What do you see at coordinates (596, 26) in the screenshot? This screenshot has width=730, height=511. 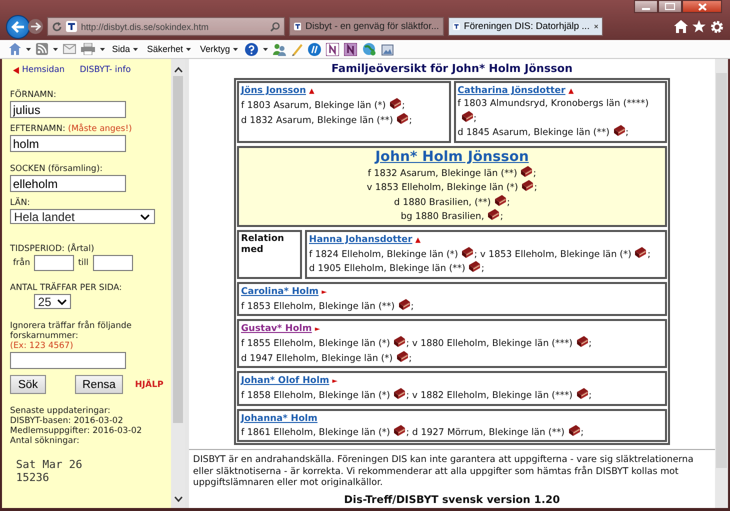 I see `close-icon` at bounding box center [596, 26].